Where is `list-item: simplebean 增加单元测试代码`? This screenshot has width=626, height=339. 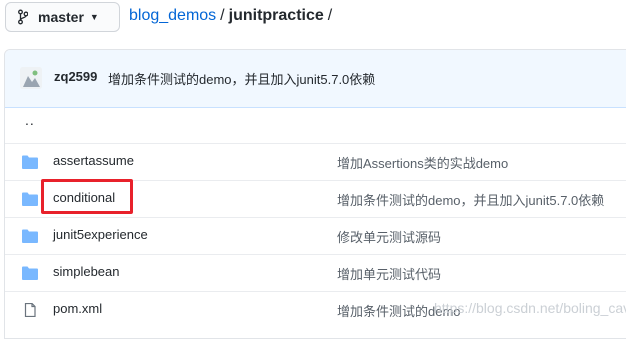 list-item: simplebean 增加单元测试代码 is located at coordinates (315, 272).